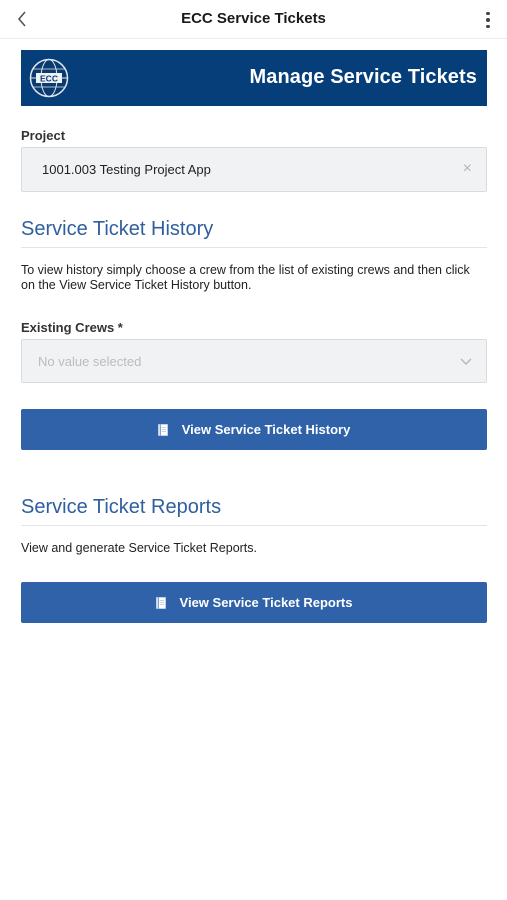  What do you see at coordinates (467, 169) in the screenshot?
I see `close-icon: ×` at bounding box center [467, 169].